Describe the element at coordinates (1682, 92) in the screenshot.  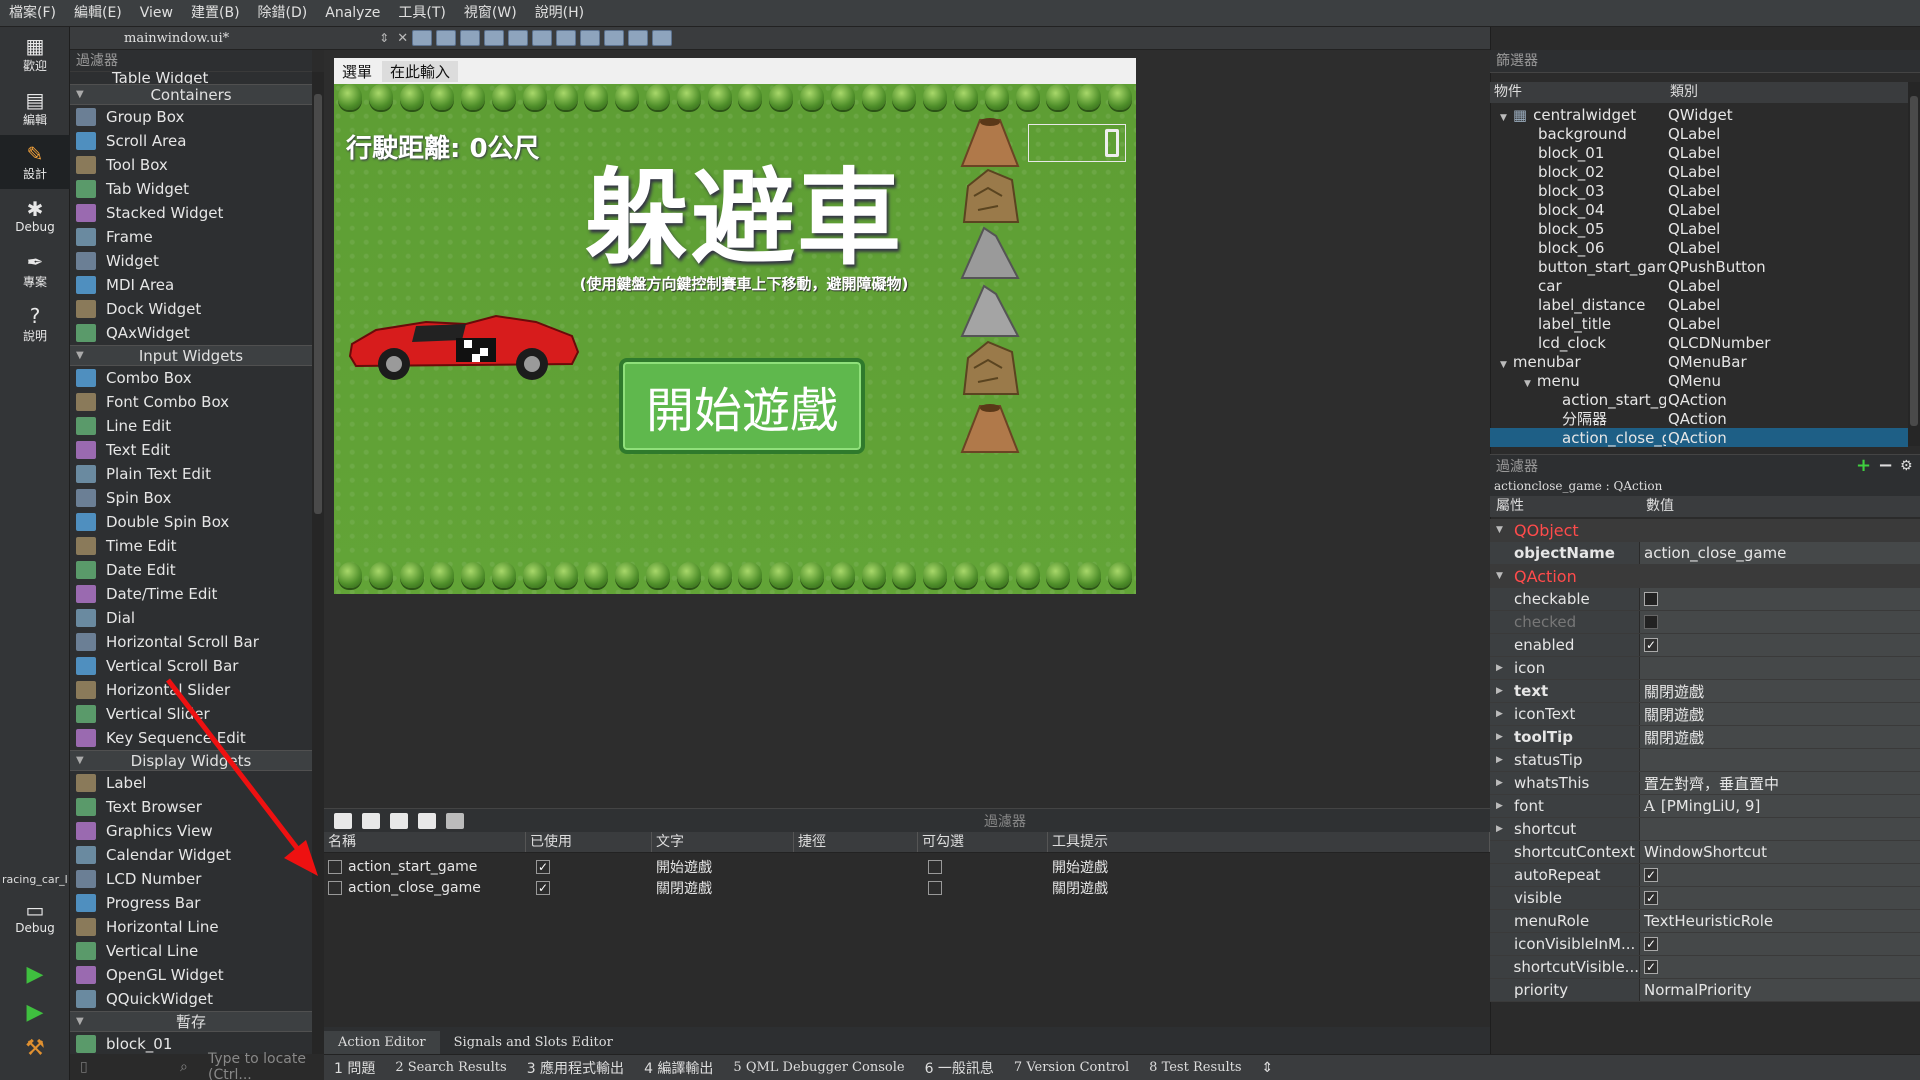
I see `column-class: 類別` at that location.